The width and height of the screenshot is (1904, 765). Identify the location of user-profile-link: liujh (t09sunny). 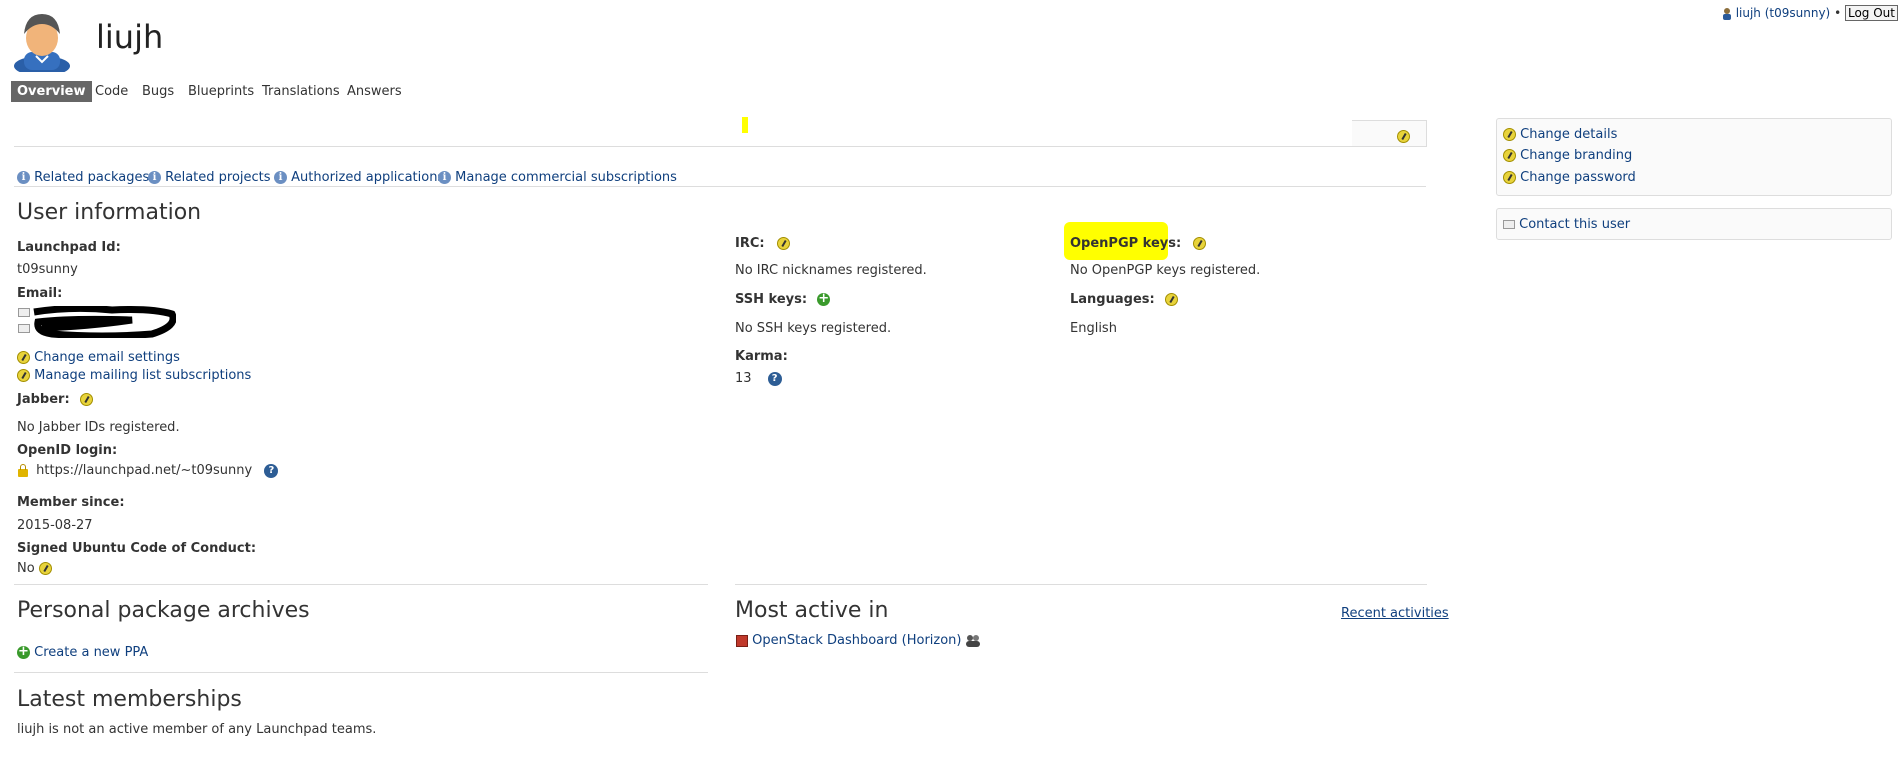
(1783, 13).